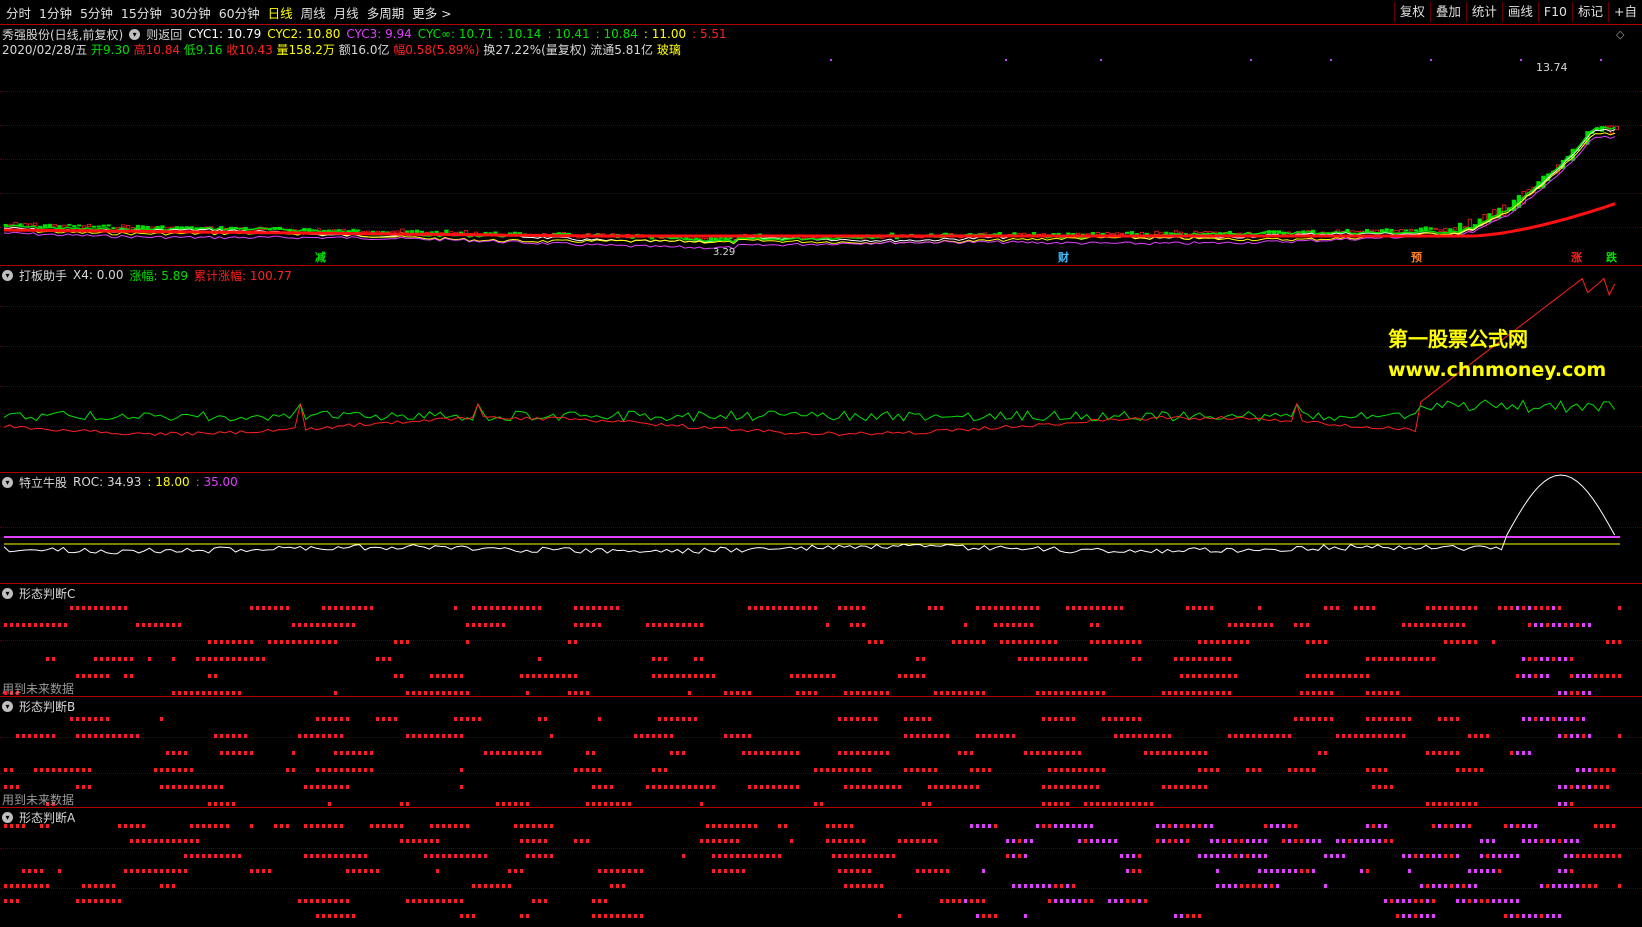 The height and width of the screenshot is (927, 1642). I want to click on event-marker-down: 跌, so click(1611, 257).